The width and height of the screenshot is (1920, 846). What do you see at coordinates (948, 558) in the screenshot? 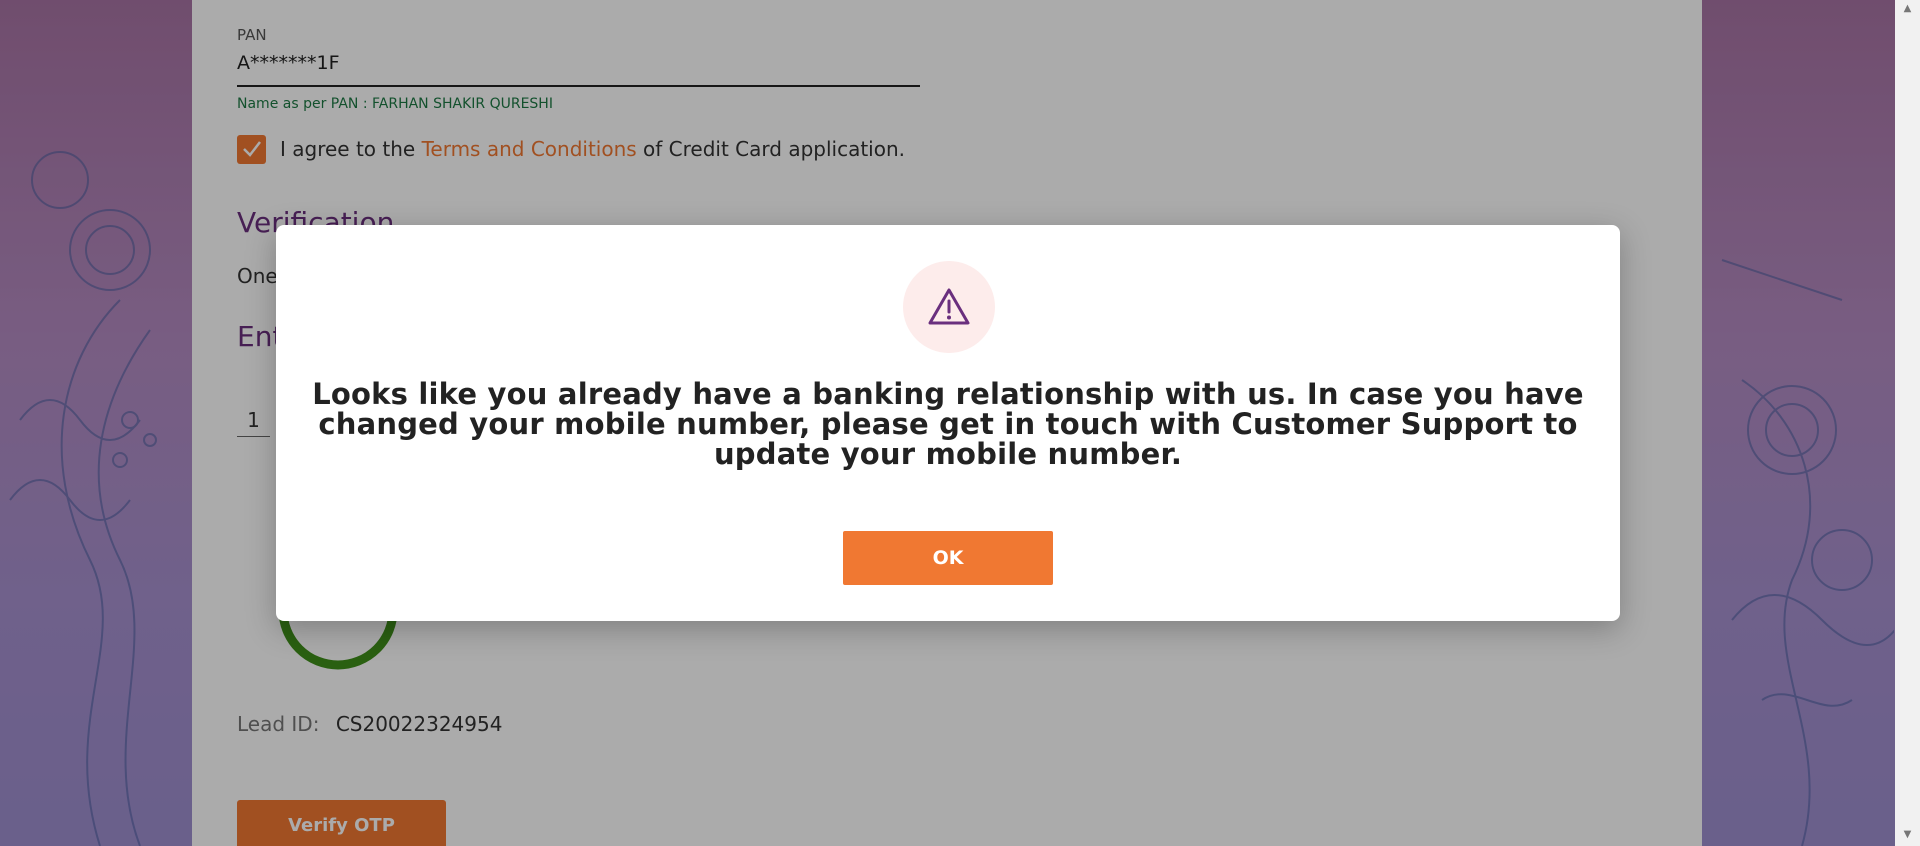
I see `ok-button: OK` at bounding box center [948, 558].